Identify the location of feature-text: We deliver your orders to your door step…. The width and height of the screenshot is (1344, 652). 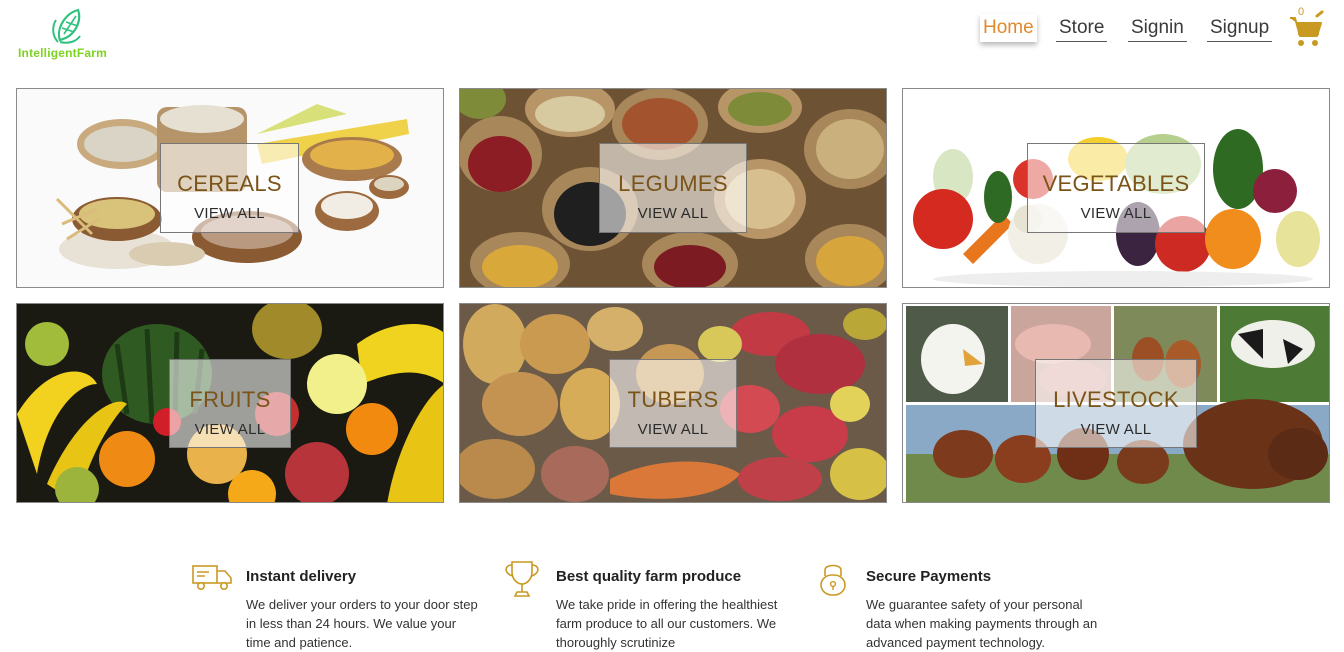
(362, 623).